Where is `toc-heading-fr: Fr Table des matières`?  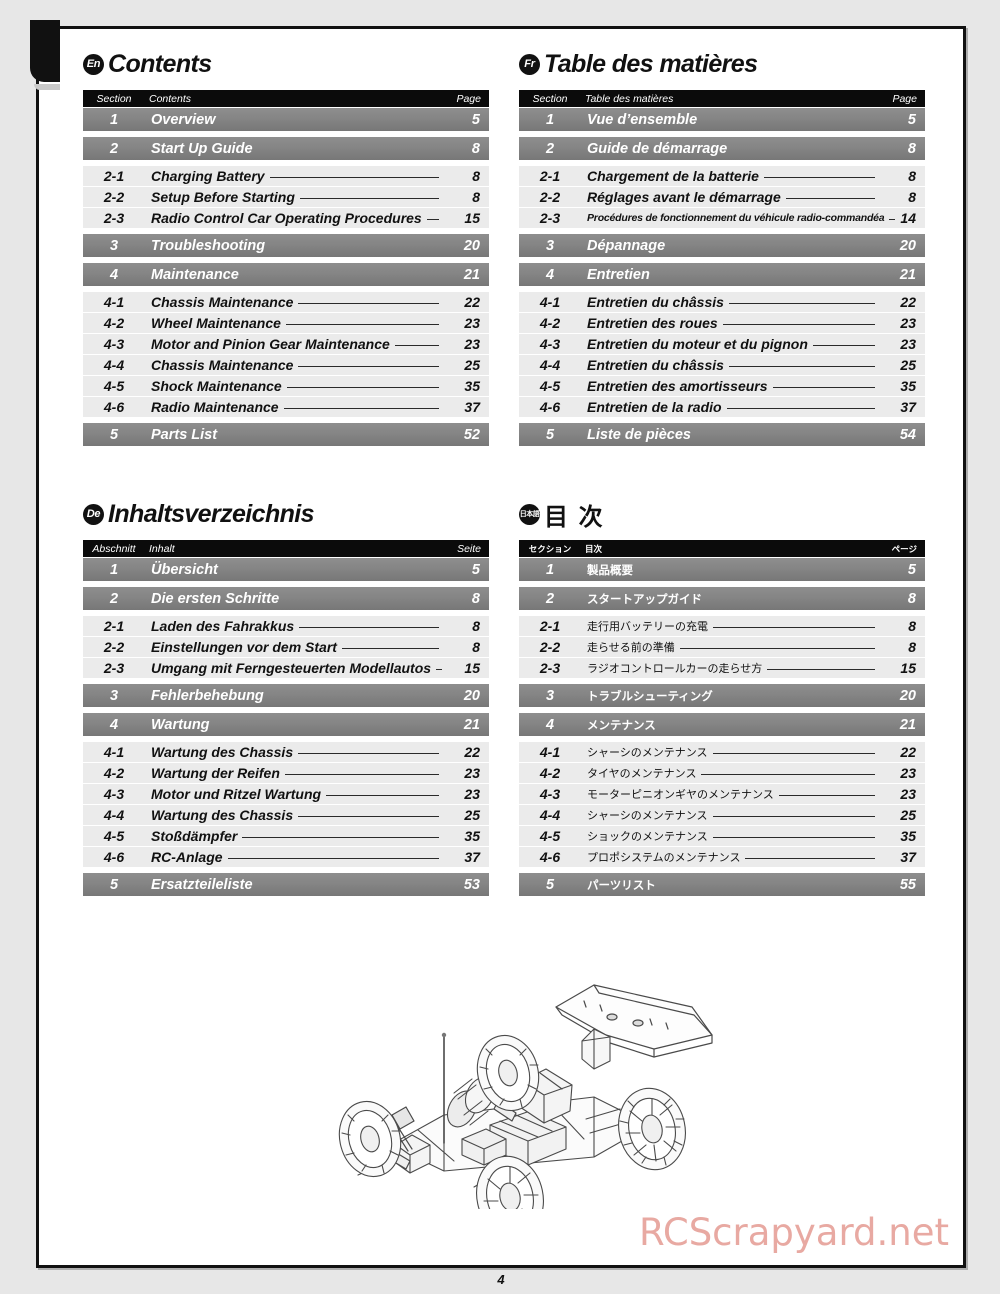 toc-heading-fr: Fr Table des matières is located at coordinates (722, 64).